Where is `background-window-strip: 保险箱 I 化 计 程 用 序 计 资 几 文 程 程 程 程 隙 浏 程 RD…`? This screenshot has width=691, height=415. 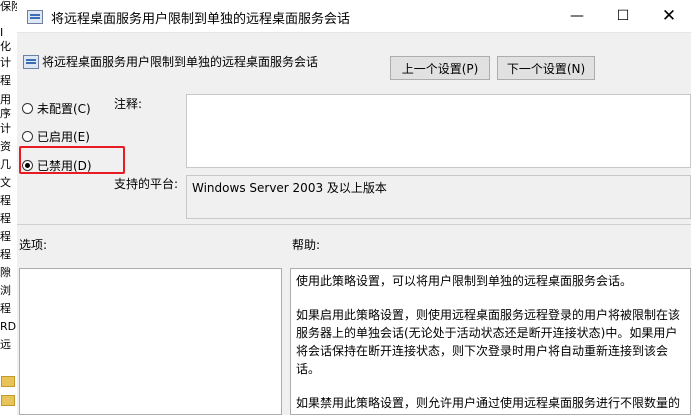 background-window-strip: 保险箱 I 化 计 程 用 序 计 资 几 文 程 程 程 程 隙 浏 程 RD… is located at coordinates (9, 207).